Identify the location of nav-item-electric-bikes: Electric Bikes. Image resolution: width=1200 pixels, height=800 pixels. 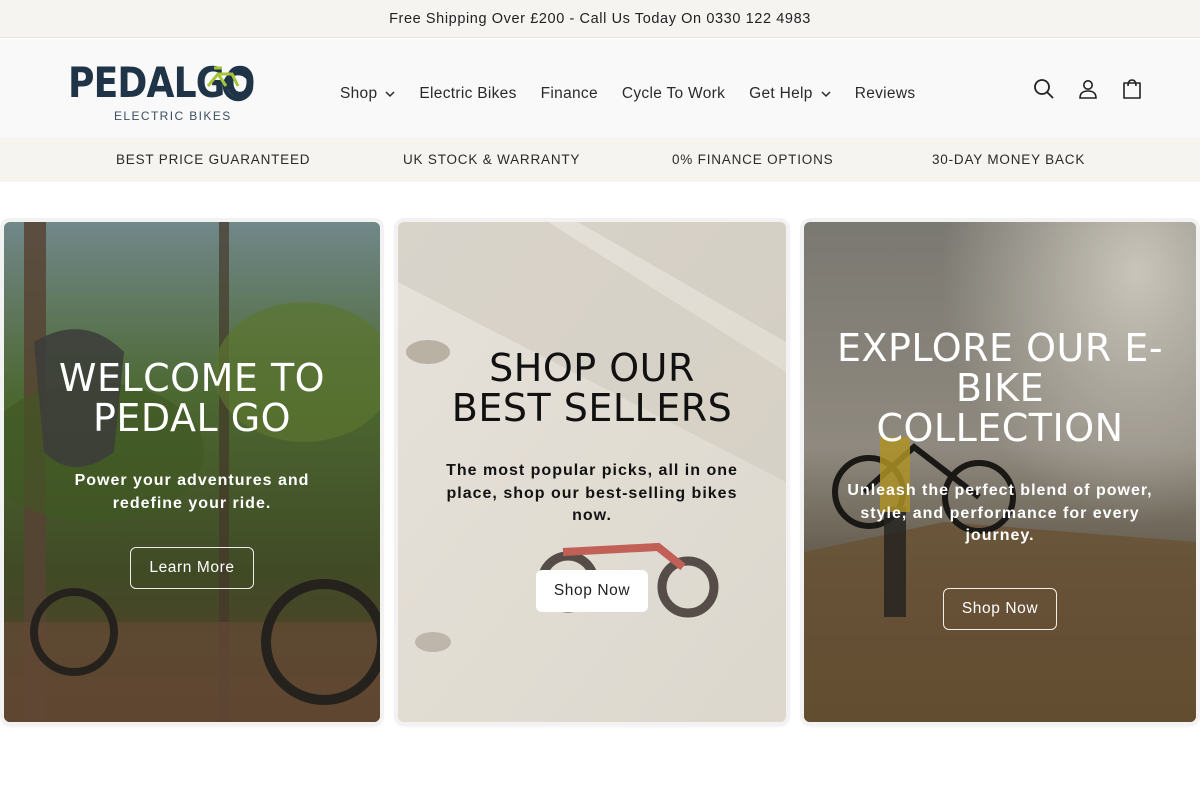
(467, 94).